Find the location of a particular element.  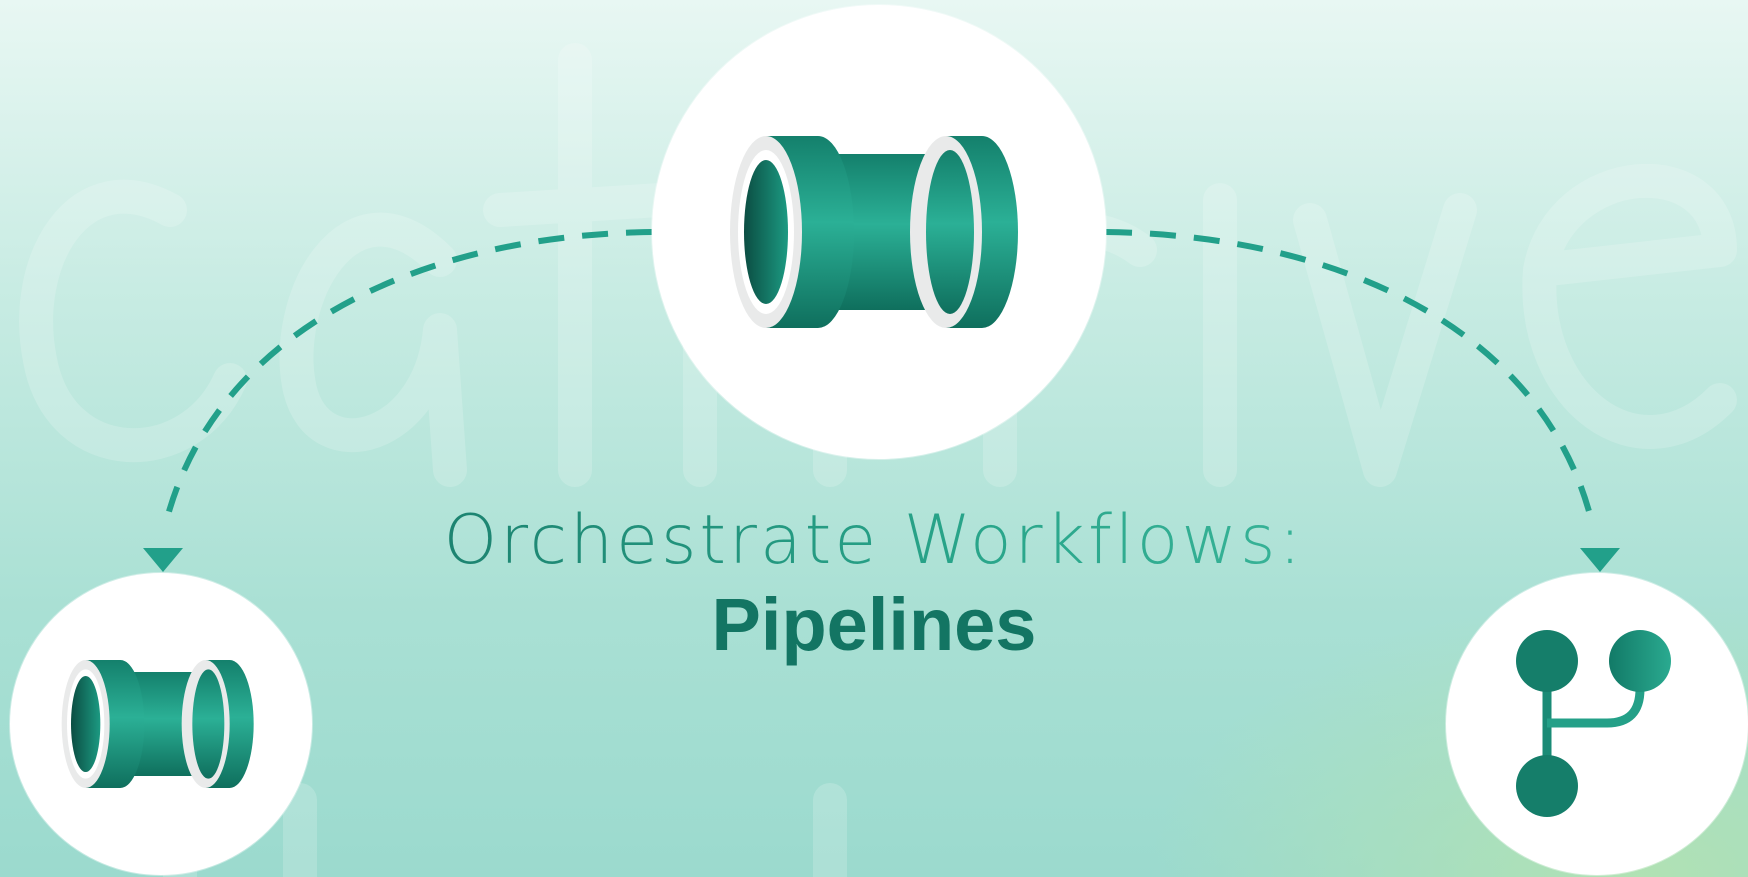

connector-arc-left is located at coordinates (409, 372).